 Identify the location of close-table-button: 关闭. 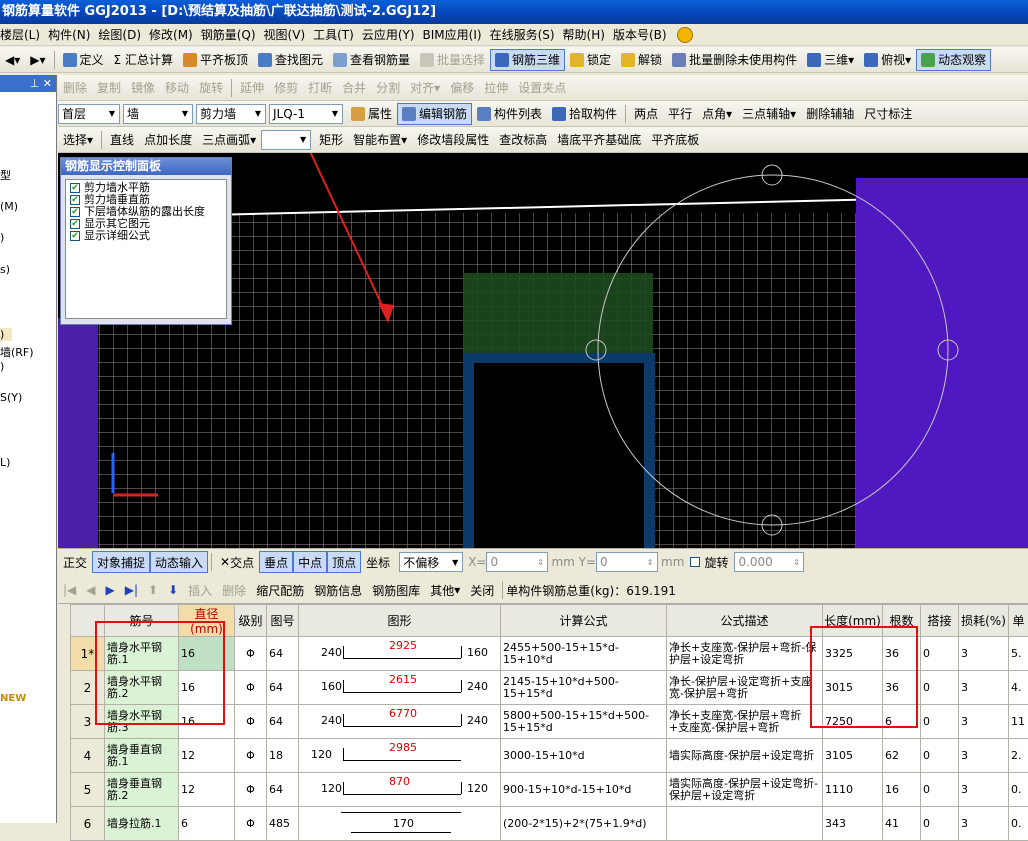
(482, 590).